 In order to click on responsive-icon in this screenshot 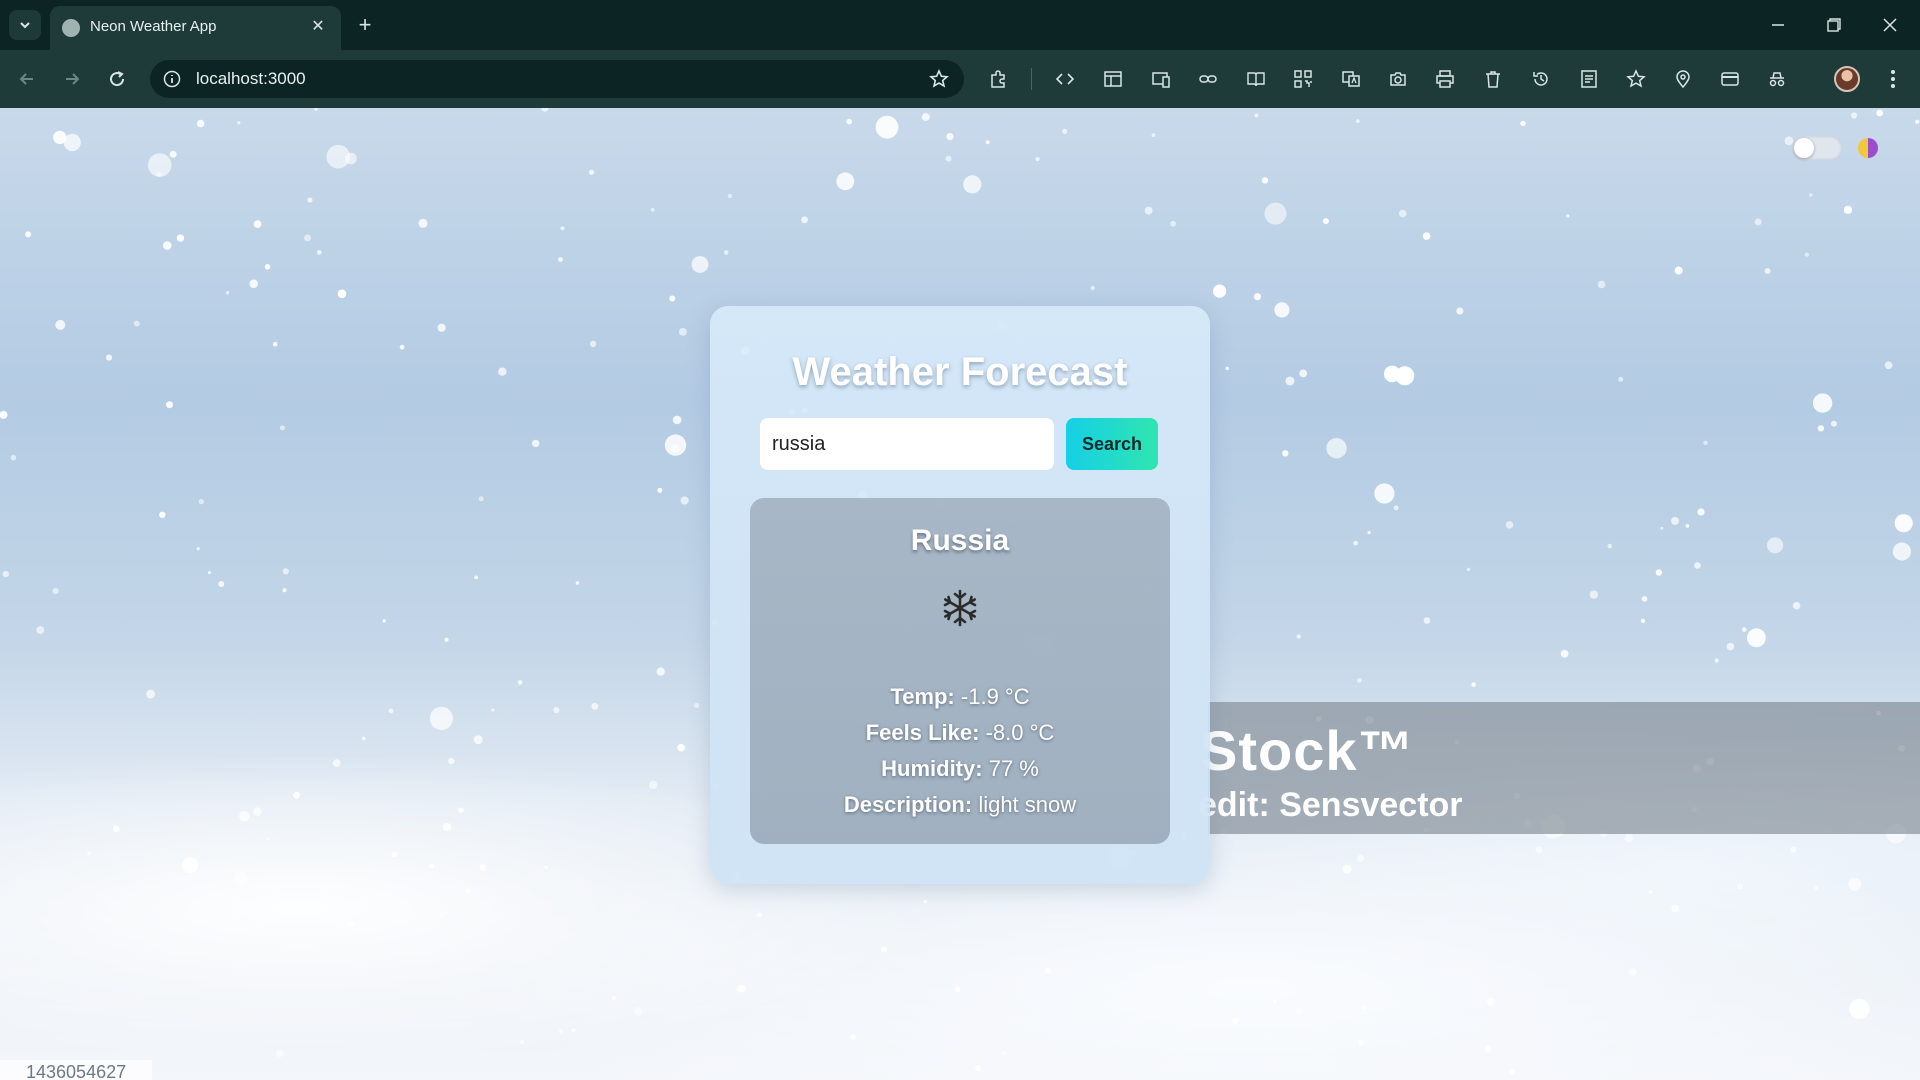, I will do `click(1161, 79)`.